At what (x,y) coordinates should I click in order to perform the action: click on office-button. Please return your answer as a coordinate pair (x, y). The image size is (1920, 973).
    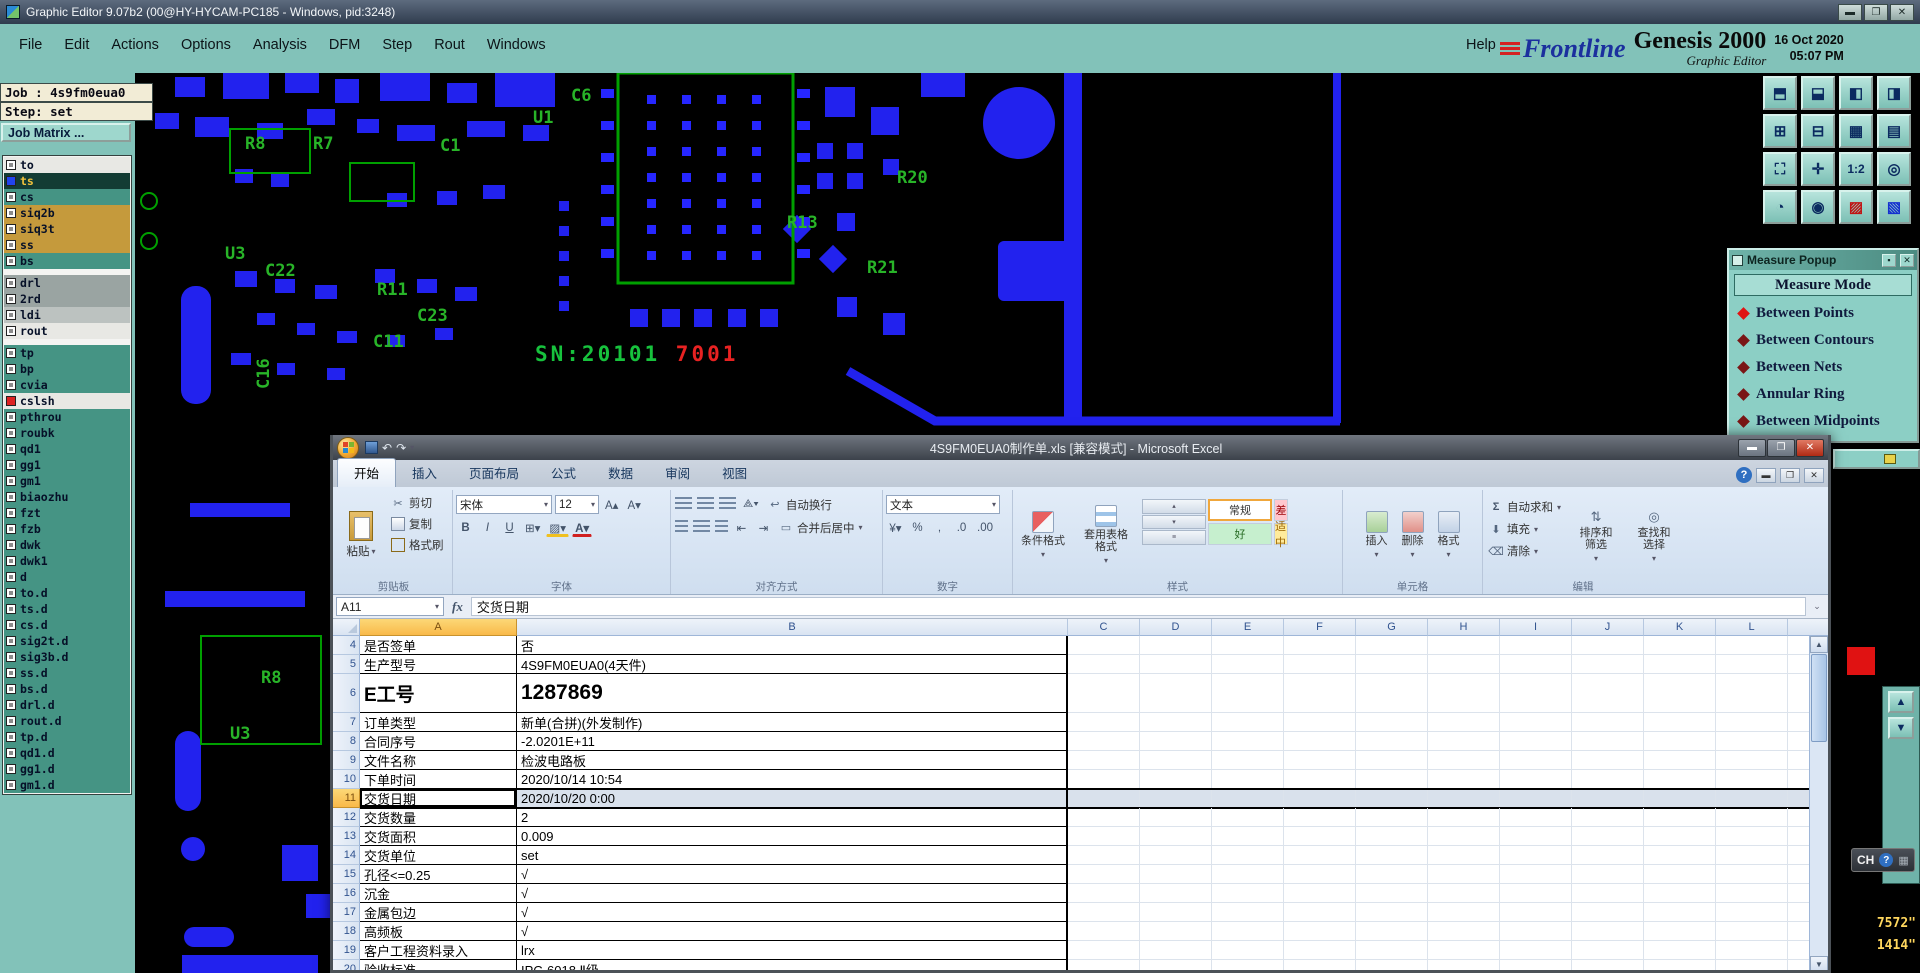
    Looking at the image, I should click on (348, 447).